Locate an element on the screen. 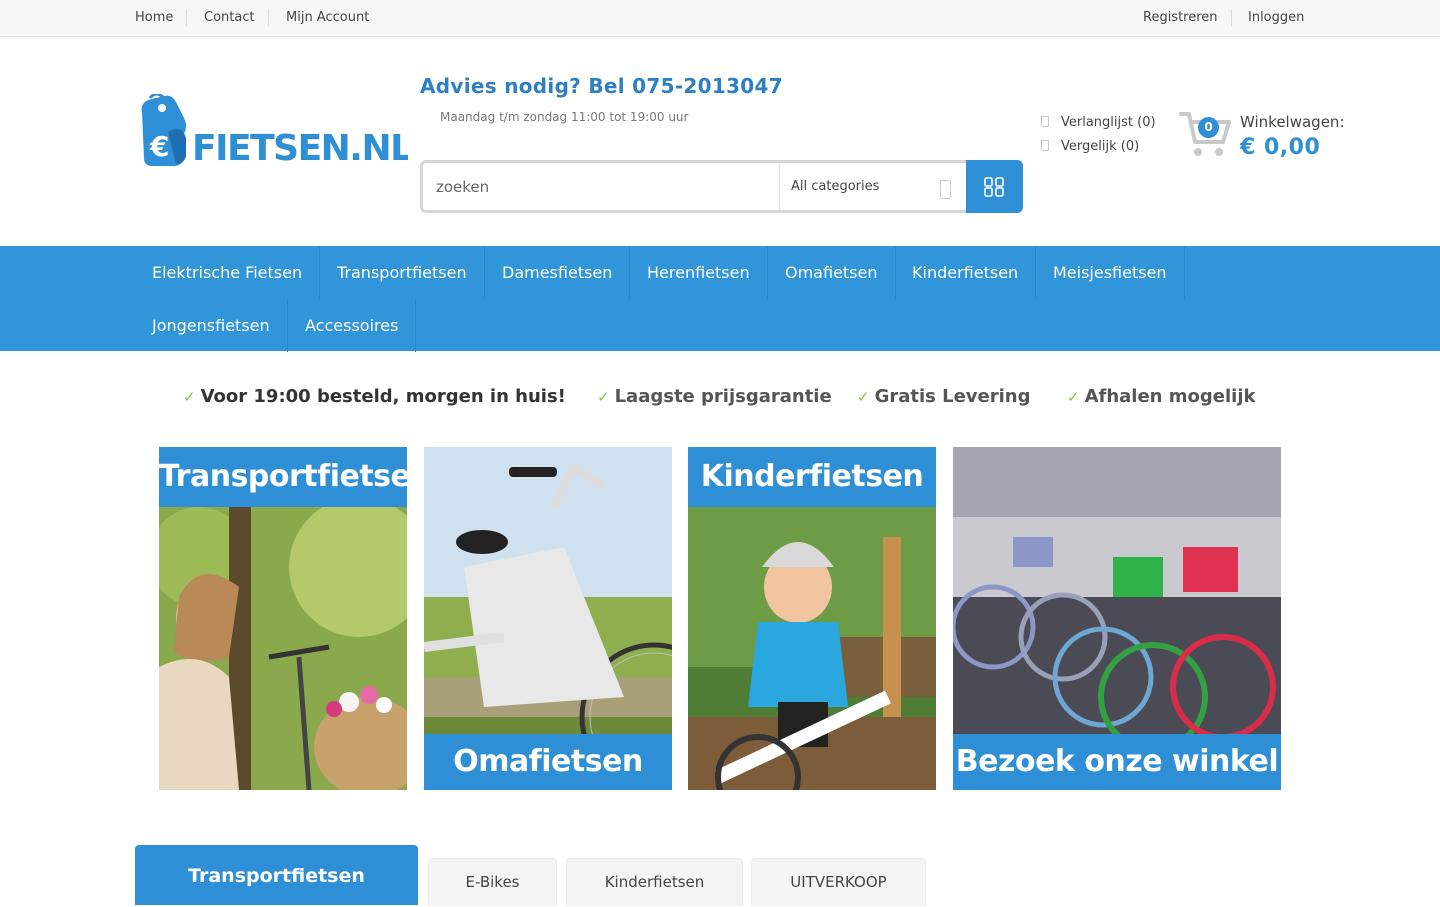 This screenshot has height=907, width=1440. cart-total: € 0,00 is located at coordinates (1280, 147).